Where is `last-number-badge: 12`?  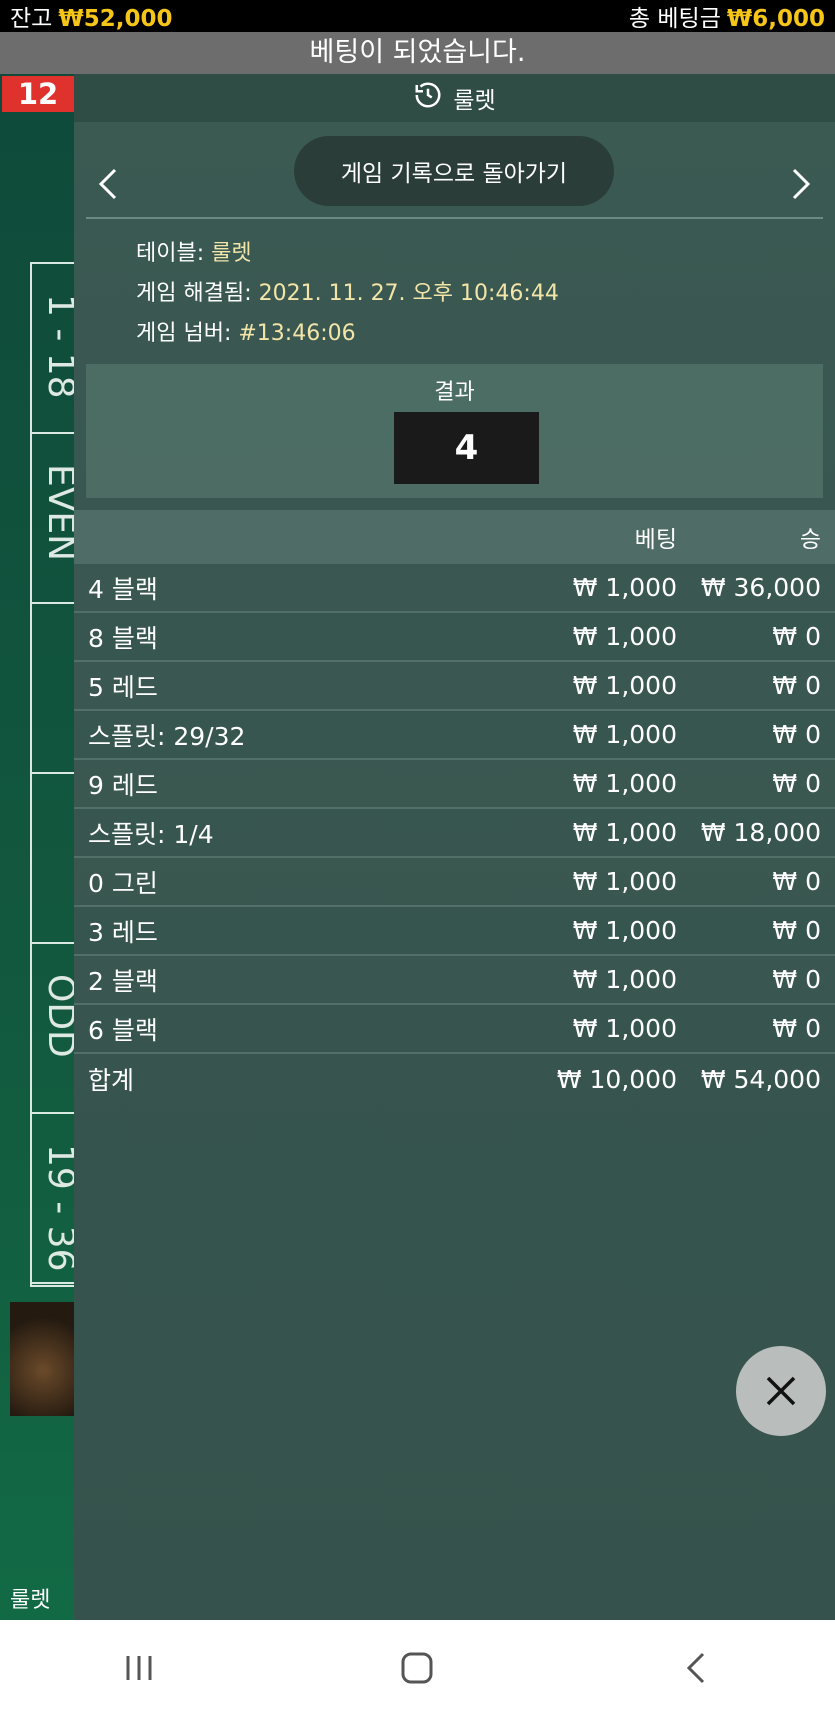
last-number-badge: 12 is located at coordinates (38, 94).